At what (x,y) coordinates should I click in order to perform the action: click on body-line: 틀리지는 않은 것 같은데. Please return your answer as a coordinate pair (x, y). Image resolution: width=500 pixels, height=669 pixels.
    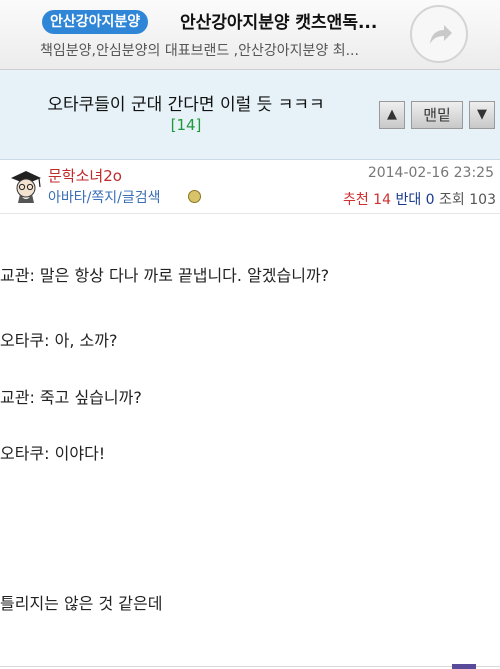
    Looking at the image, I should click on (81, 603).